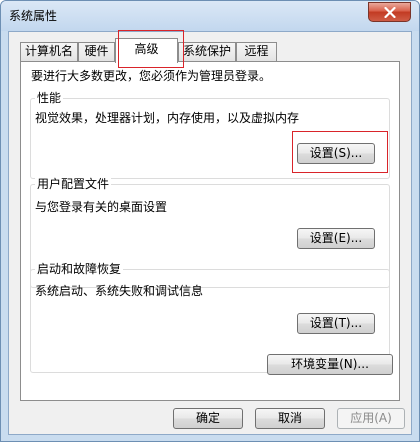 The width and height of the screenshot is (420, 442). I want to click on user-profiles-description: 与您登录有关的桌面设置, so click(101, 207).